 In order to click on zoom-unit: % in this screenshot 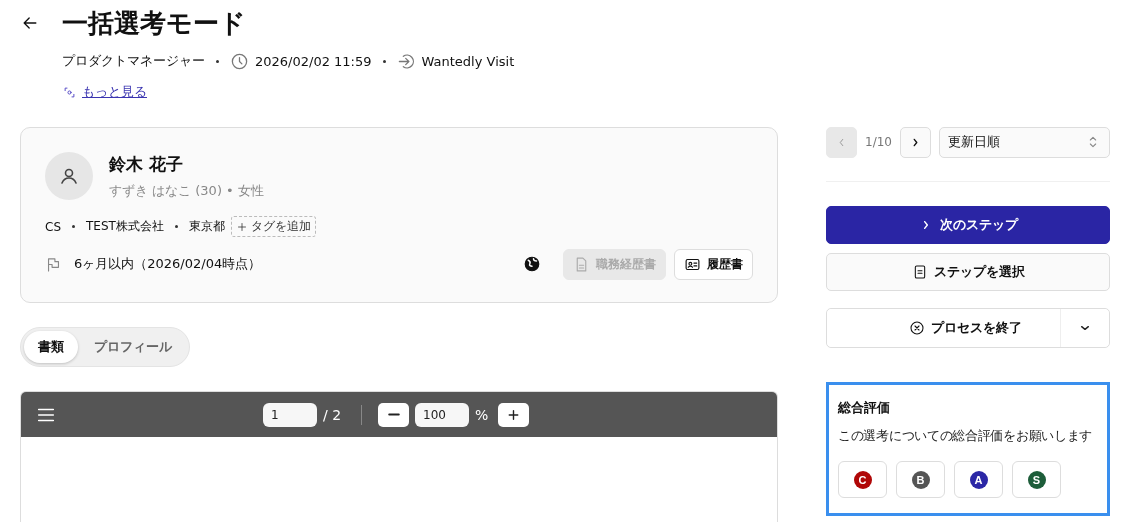, I will do `click(482, 414)`.